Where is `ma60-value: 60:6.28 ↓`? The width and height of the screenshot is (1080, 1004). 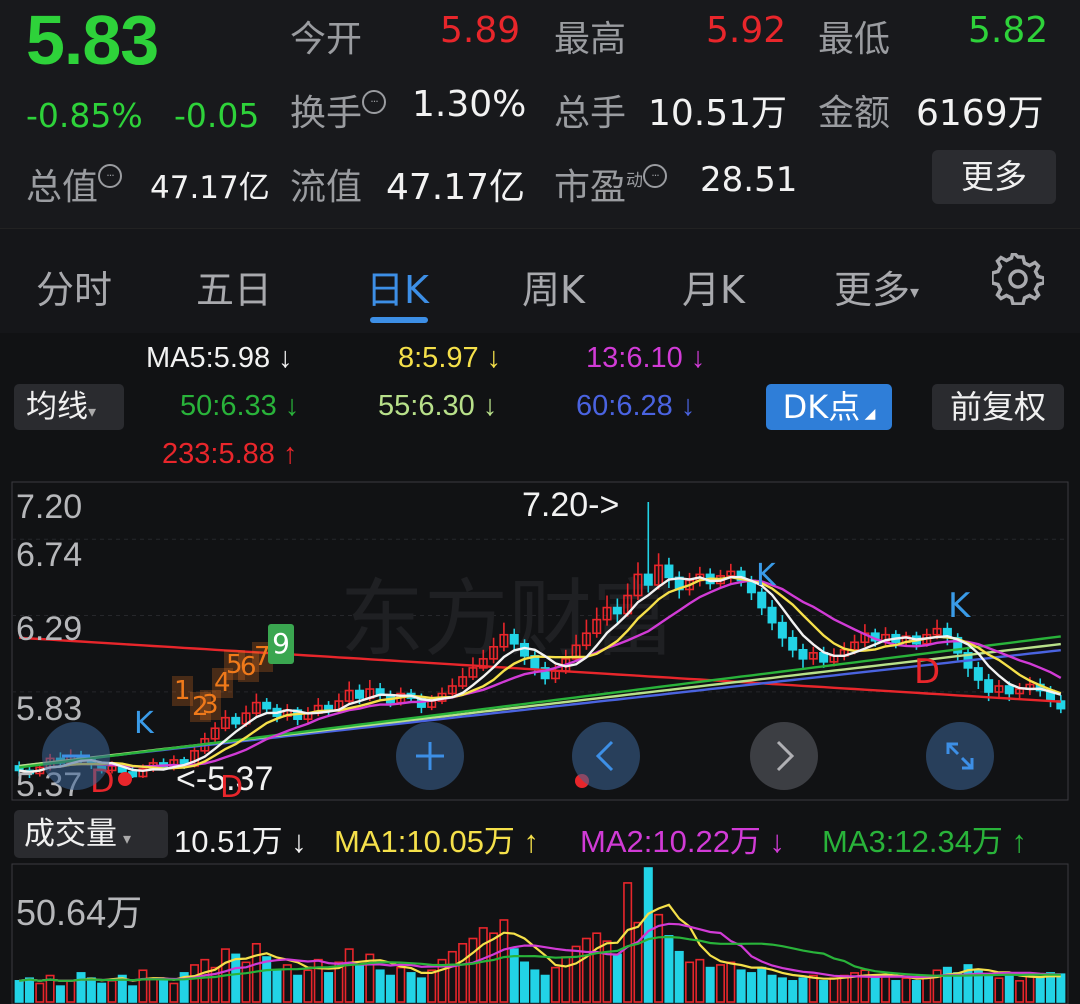
ma60-value: 60:6.28 ↓ is located at coordinates (636, 406).